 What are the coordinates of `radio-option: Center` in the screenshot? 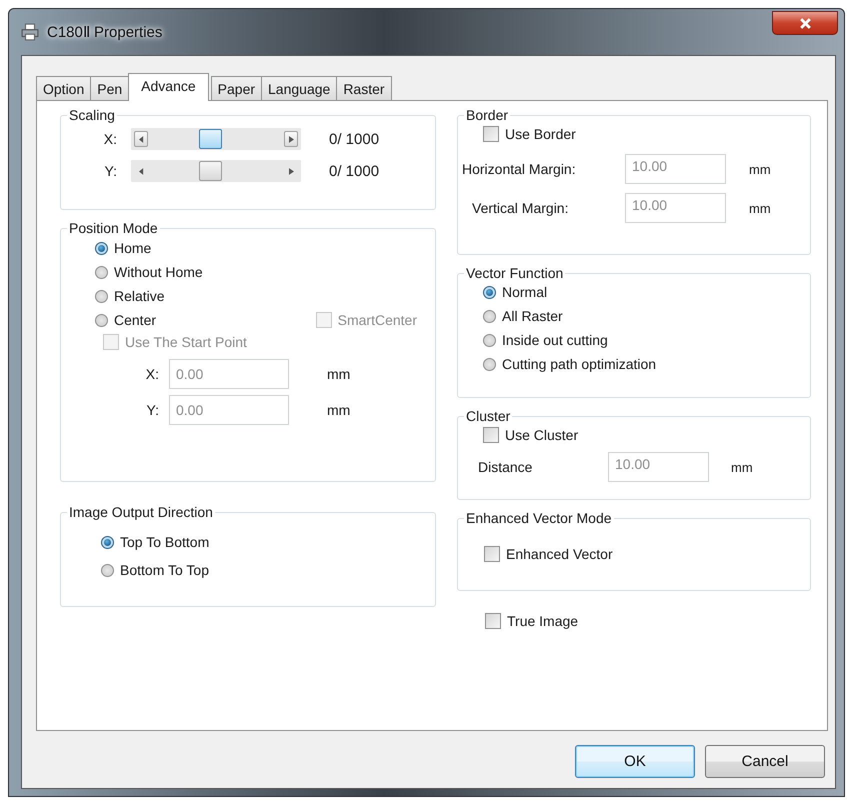 It's located at (125, 320).